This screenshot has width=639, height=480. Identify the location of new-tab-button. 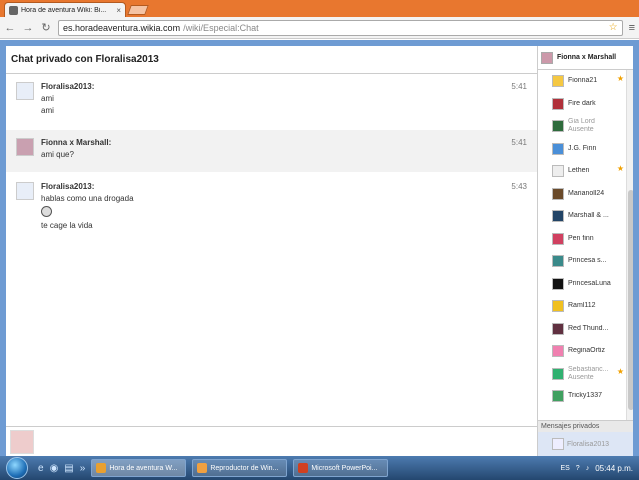
(138, 10).